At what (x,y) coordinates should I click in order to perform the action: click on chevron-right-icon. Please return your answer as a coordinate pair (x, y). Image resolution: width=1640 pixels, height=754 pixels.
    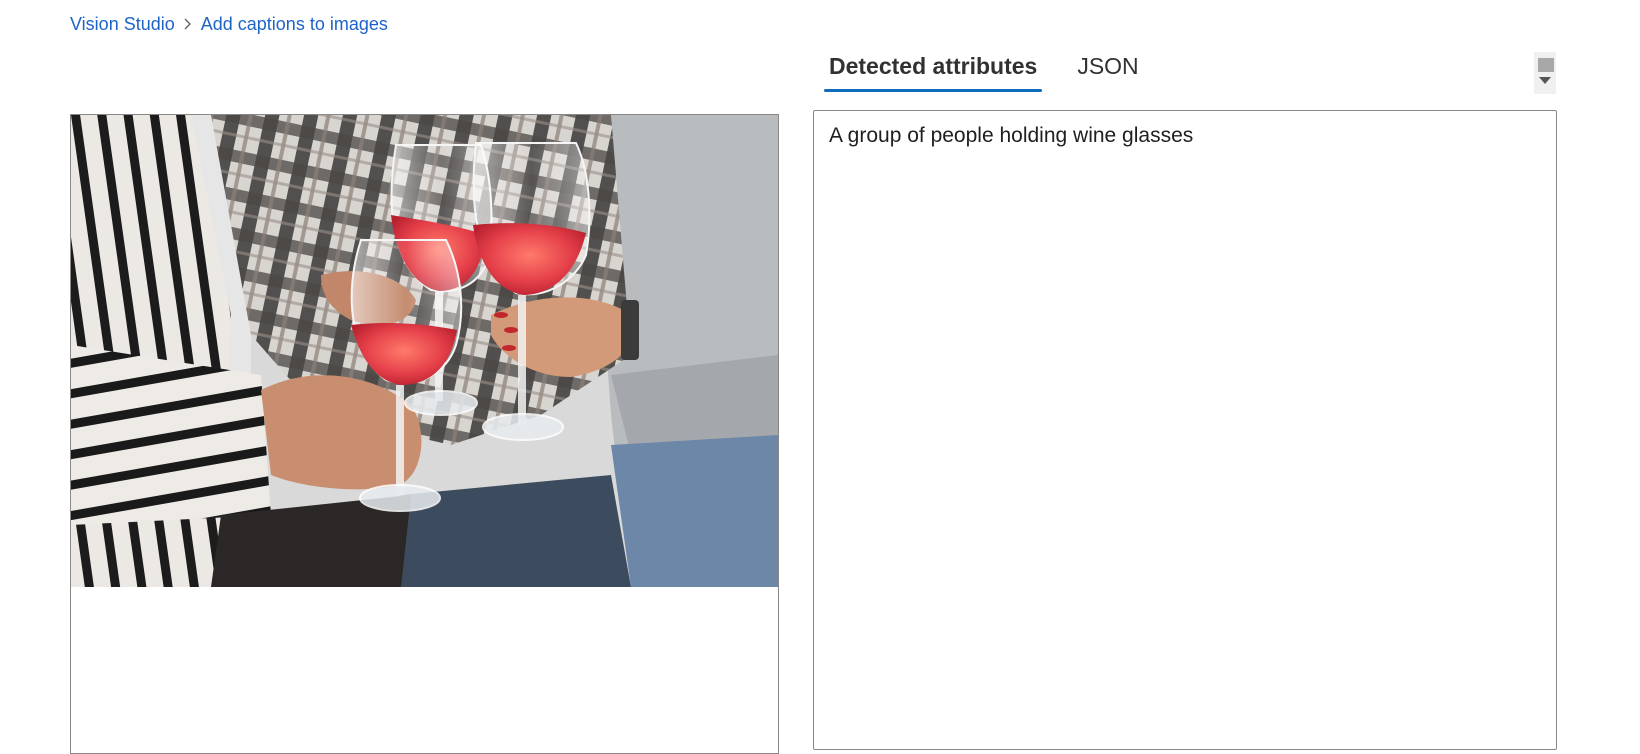
    Looking at the image, I should click on (188, 24).